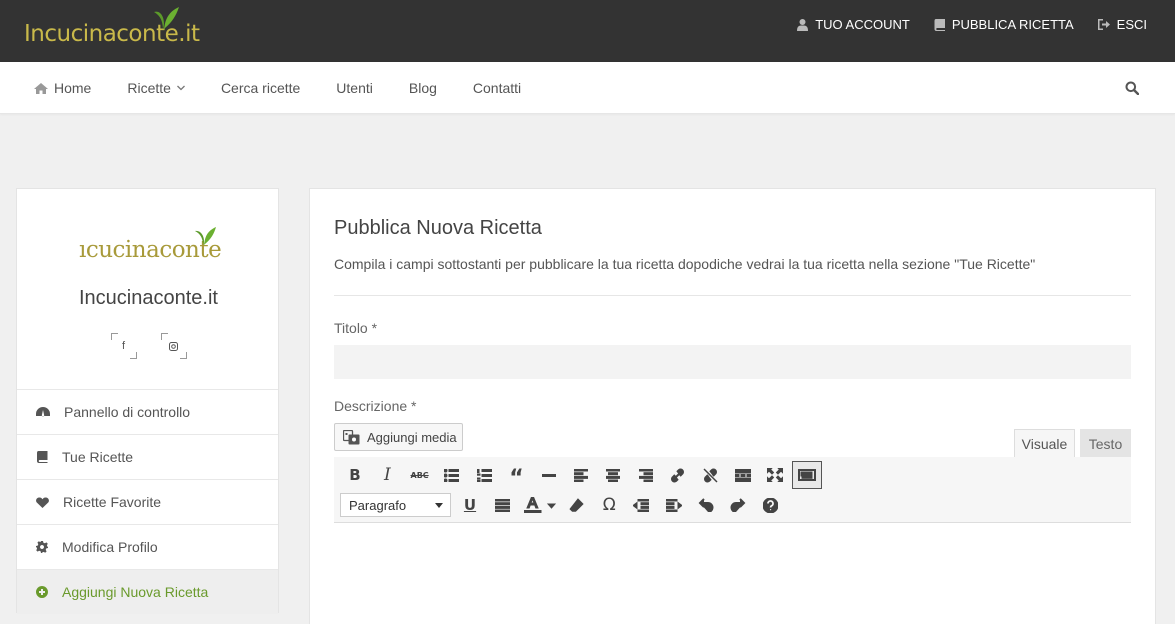  I want to click on nav-item-ricette: Ricette, so click(156, 88).